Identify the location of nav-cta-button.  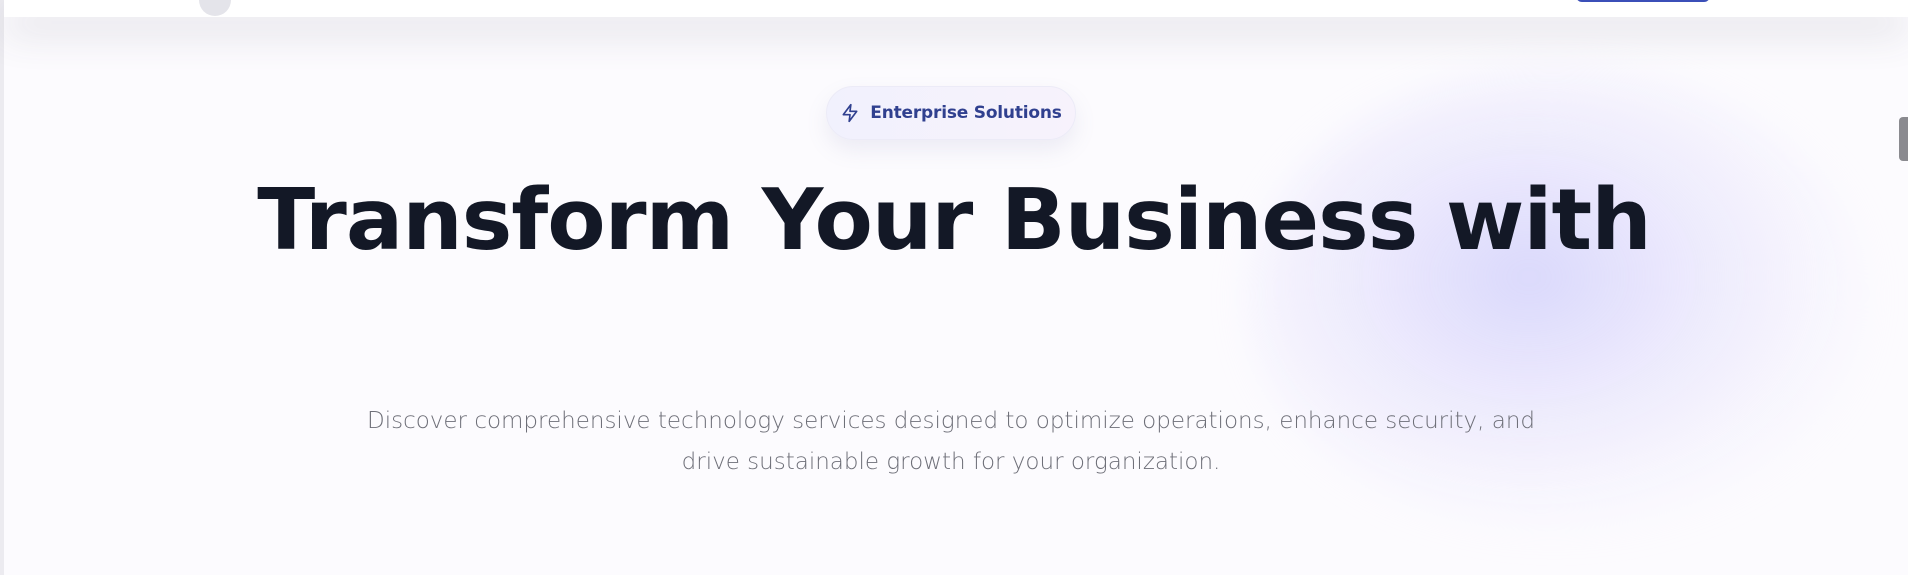
(1643, 1).